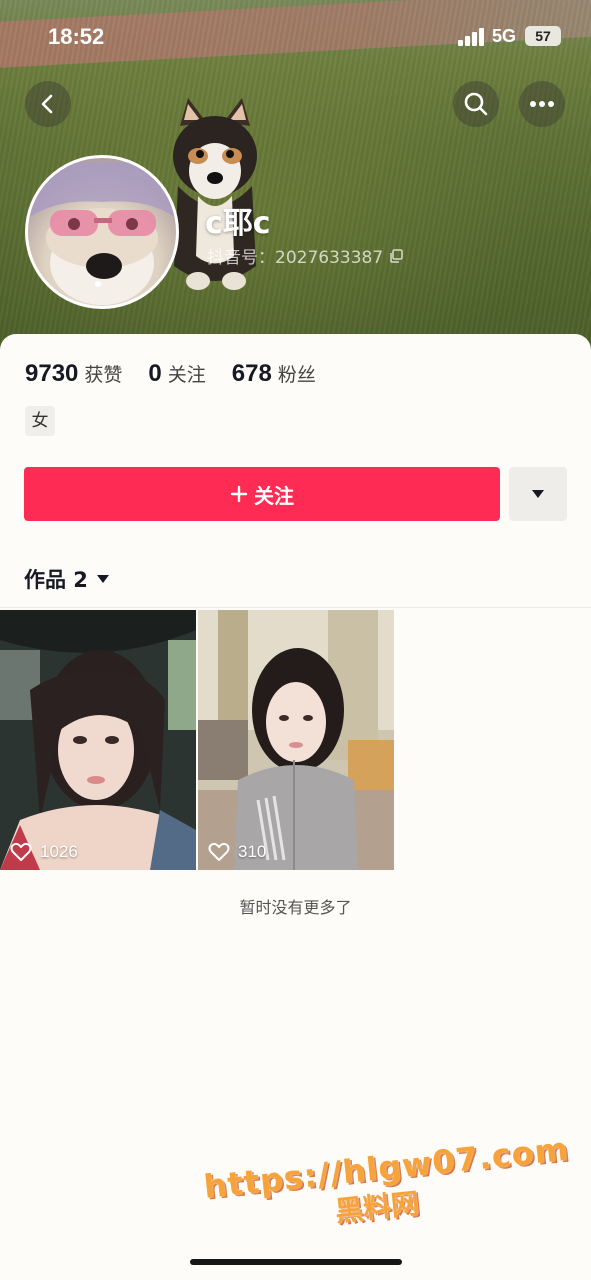 This screenshot has height=1280, width=591. What do you see at coordinates (274, 495) in the screenshot?
I see `follow-button-label: 关注` at bounding box center [274, 495].